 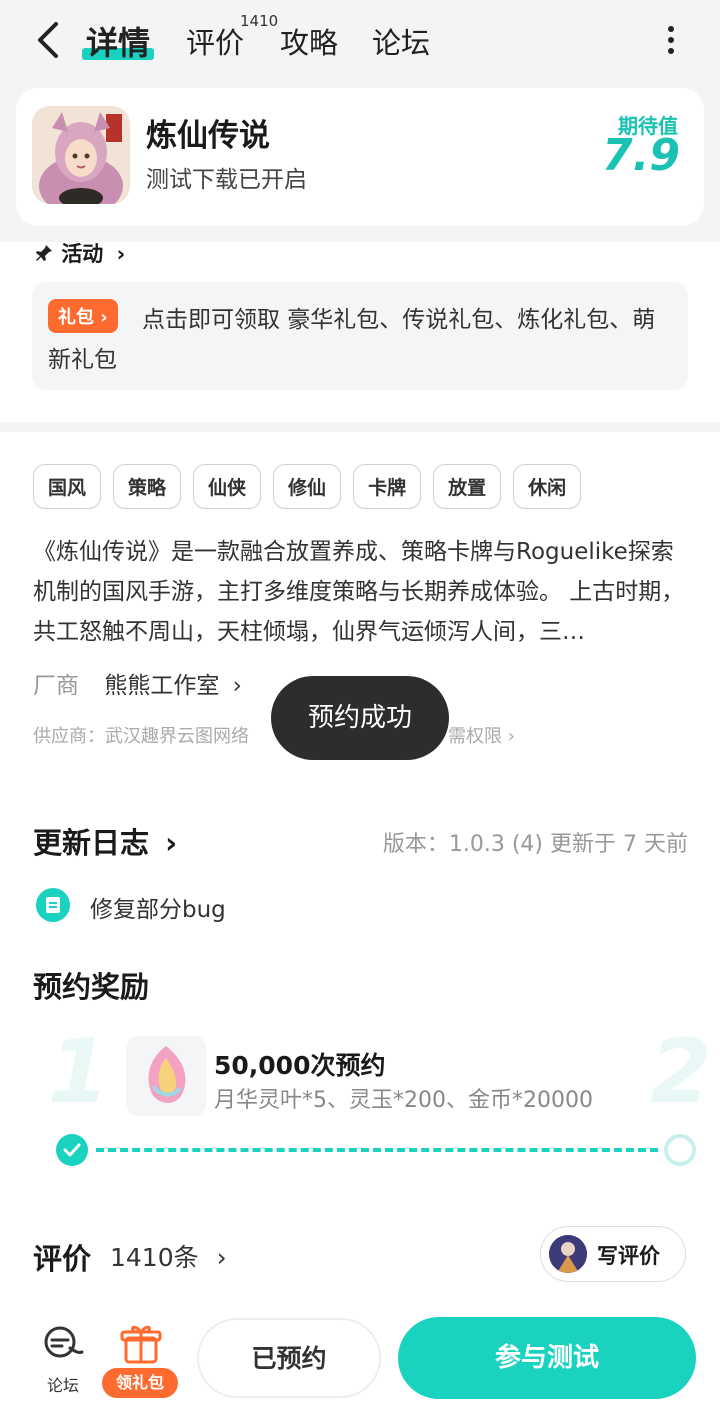 What do you see at coordinates (67, 486) in the screenshot?
I see `tag-item: 国风` at bounding box center [67, 486].